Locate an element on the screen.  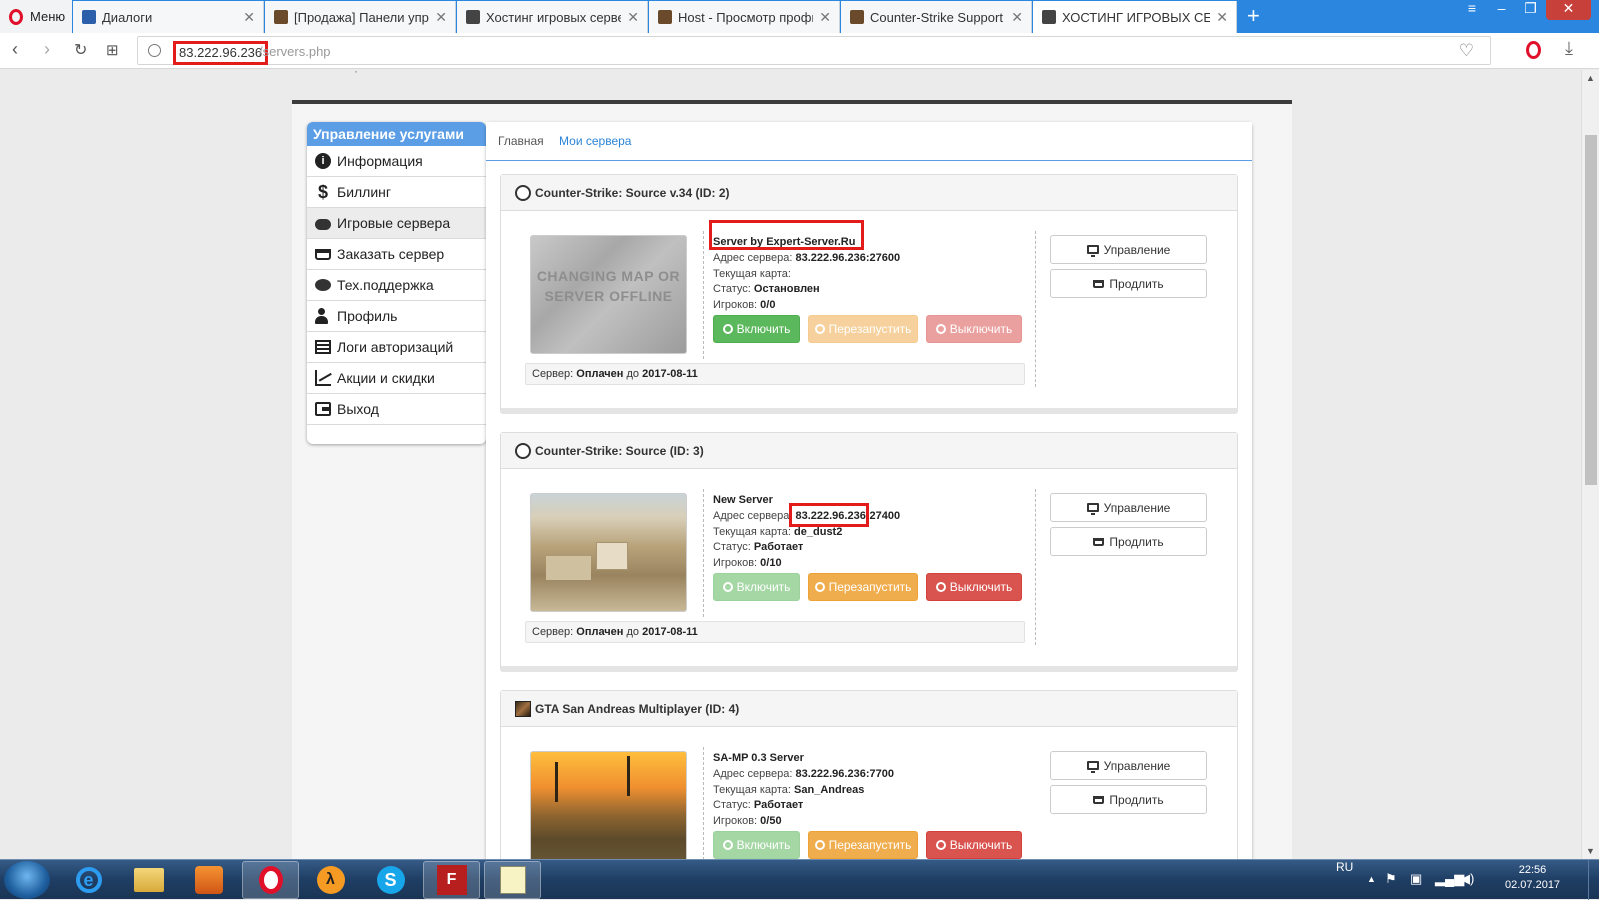
maximize-icon: ❐ is located at coordinates (1530, 10).